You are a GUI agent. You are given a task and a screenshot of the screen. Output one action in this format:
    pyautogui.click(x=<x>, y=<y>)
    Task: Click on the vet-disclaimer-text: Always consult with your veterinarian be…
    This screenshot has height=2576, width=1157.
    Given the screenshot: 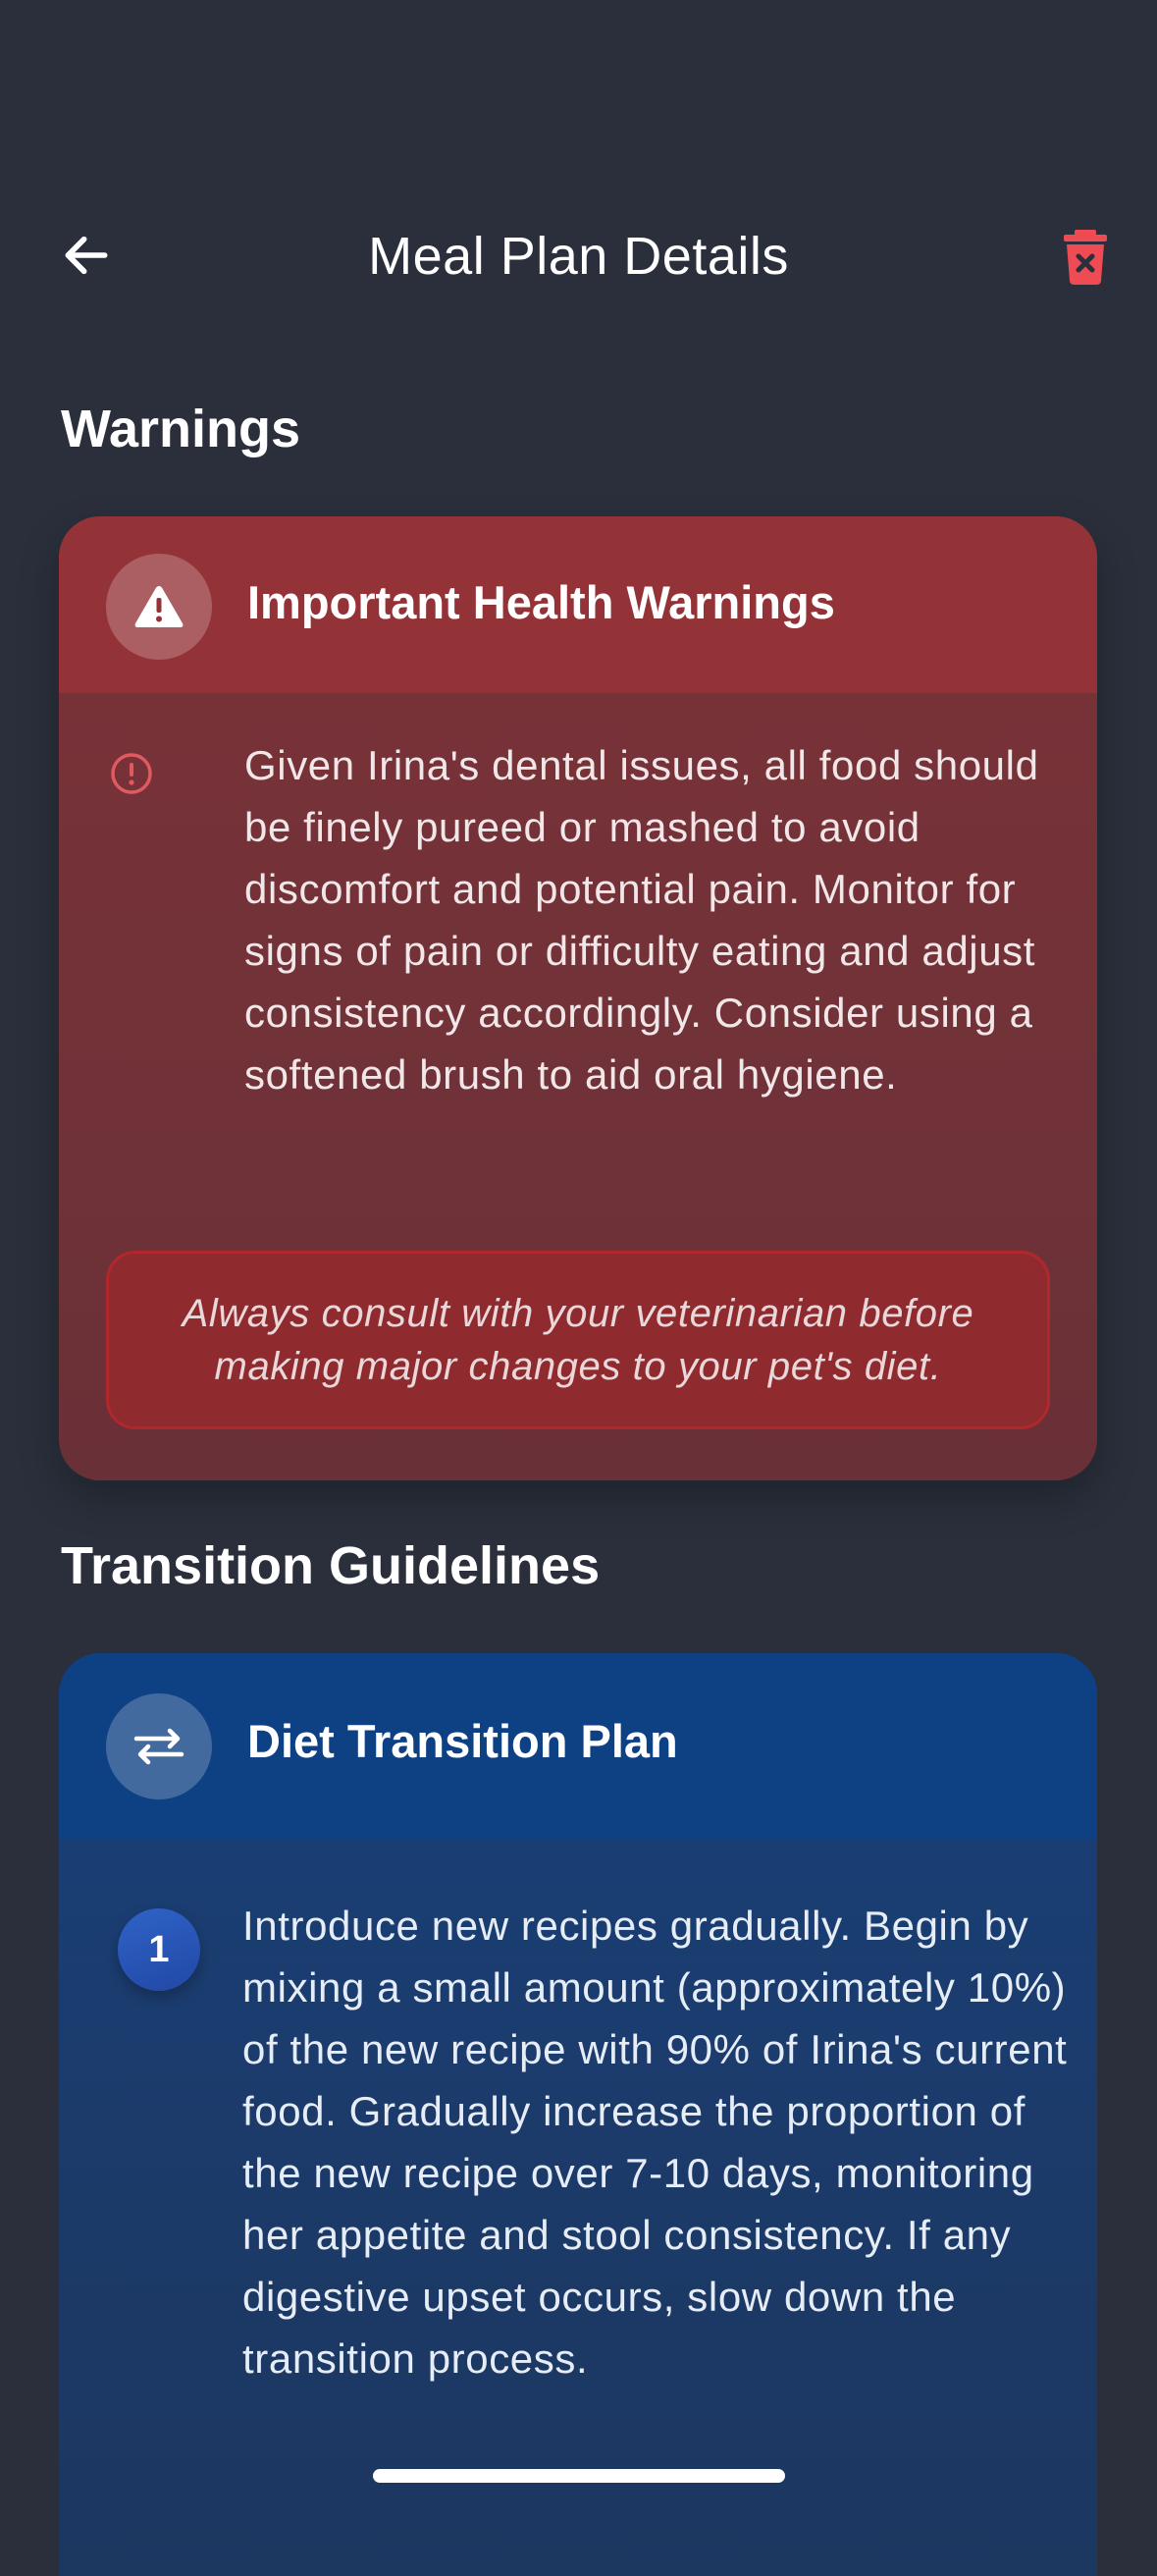 What is the action you would take?
    pyautogui.click(x=578, y=1340)
    